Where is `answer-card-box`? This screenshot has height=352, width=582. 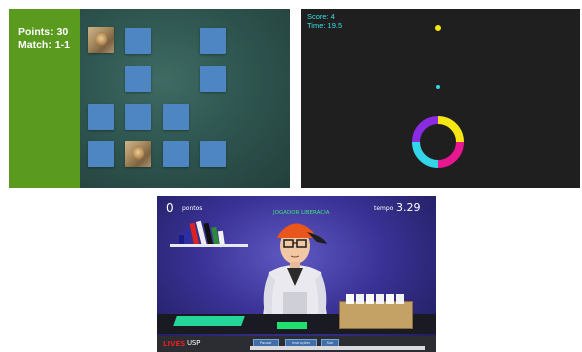 answer-card-box is located at coordinates (376, 311).